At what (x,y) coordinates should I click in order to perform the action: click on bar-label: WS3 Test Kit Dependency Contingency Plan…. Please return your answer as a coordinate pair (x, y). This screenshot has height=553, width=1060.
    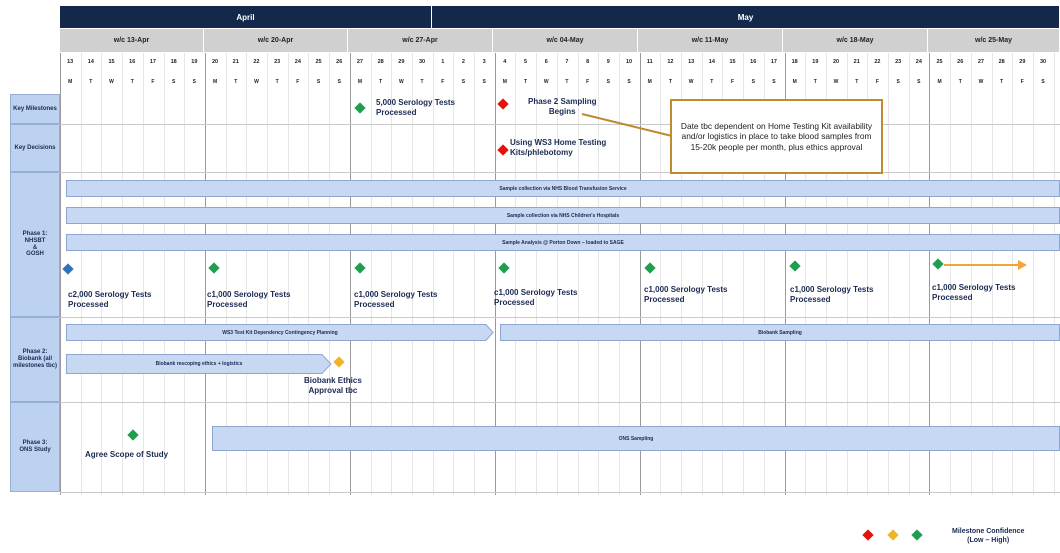
    Looking at the image, I should click on (280, 332).